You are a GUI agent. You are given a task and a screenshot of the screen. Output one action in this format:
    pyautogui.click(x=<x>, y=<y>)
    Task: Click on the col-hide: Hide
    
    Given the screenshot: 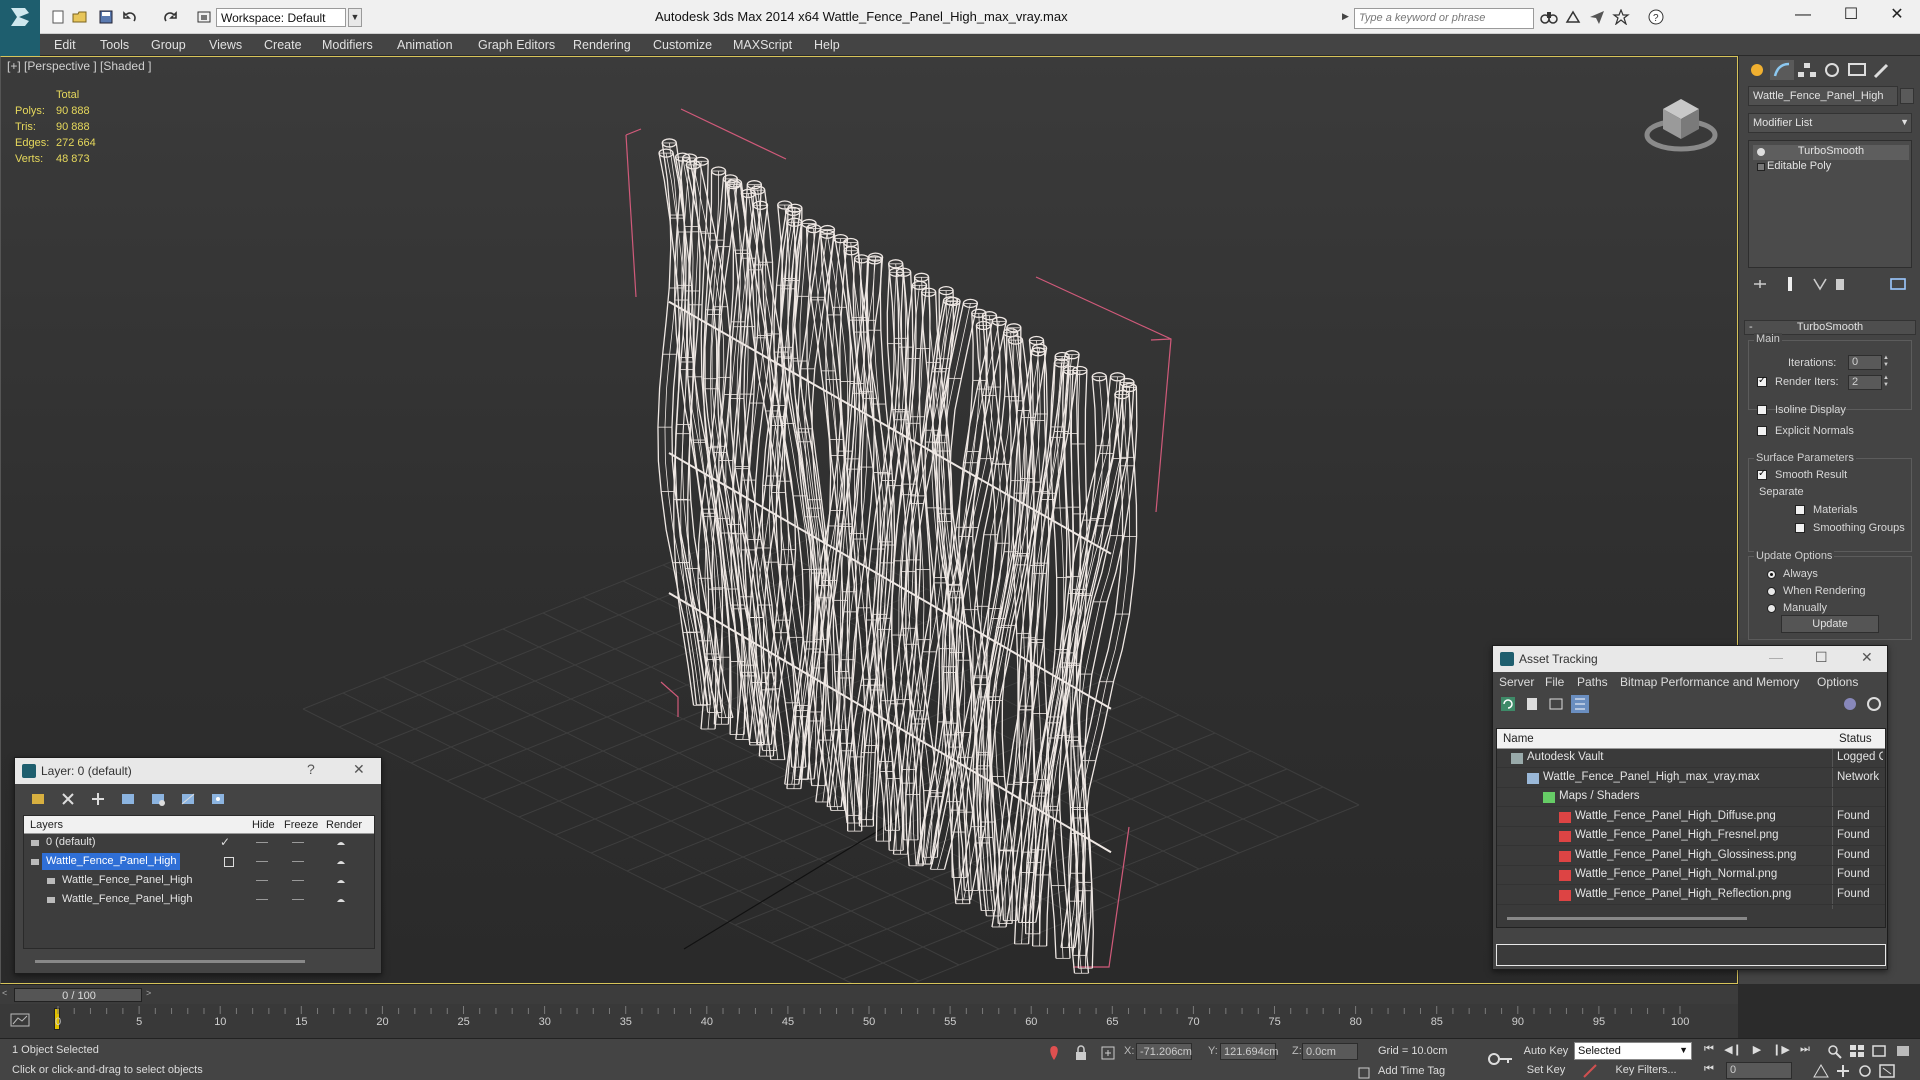 What is the action you would take?
    pyautogui.click(x=263, y=825)
    